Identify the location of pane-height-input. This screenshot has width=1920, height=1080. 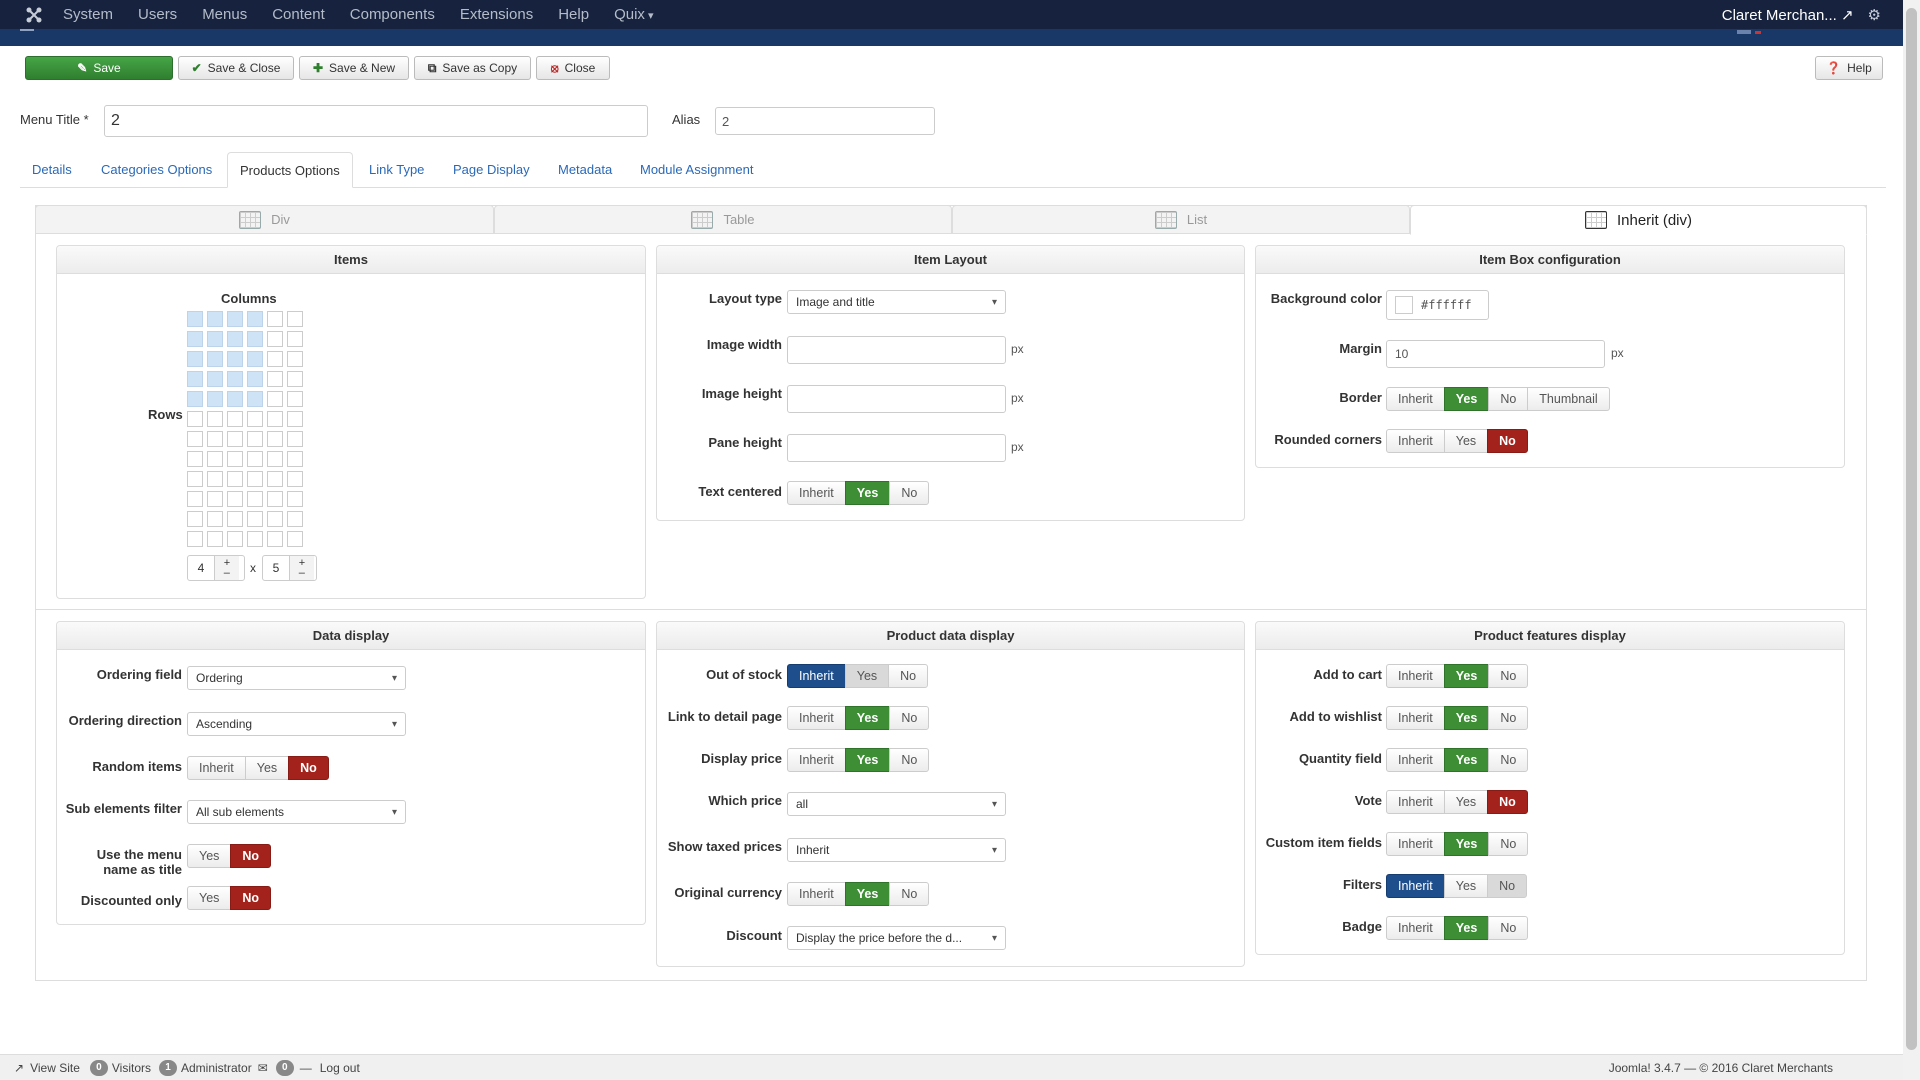
(896, 448).